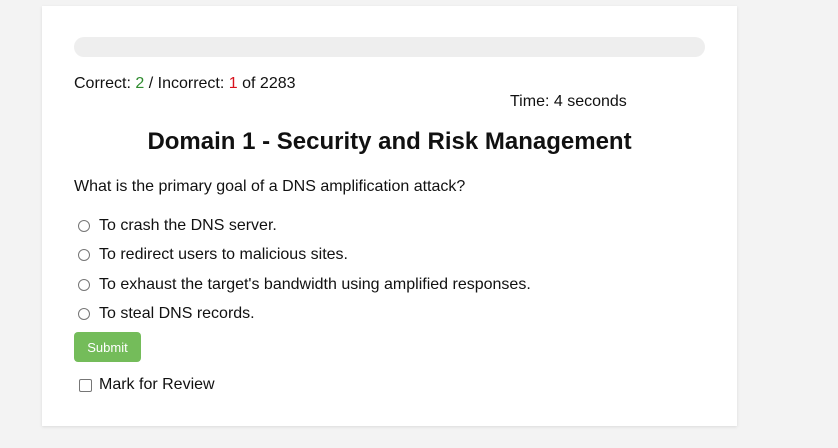 Image resolution: width=838 pixels, height=448 pixels. I want to click on mark-for-review: Mark for Review, so click(147, 385).